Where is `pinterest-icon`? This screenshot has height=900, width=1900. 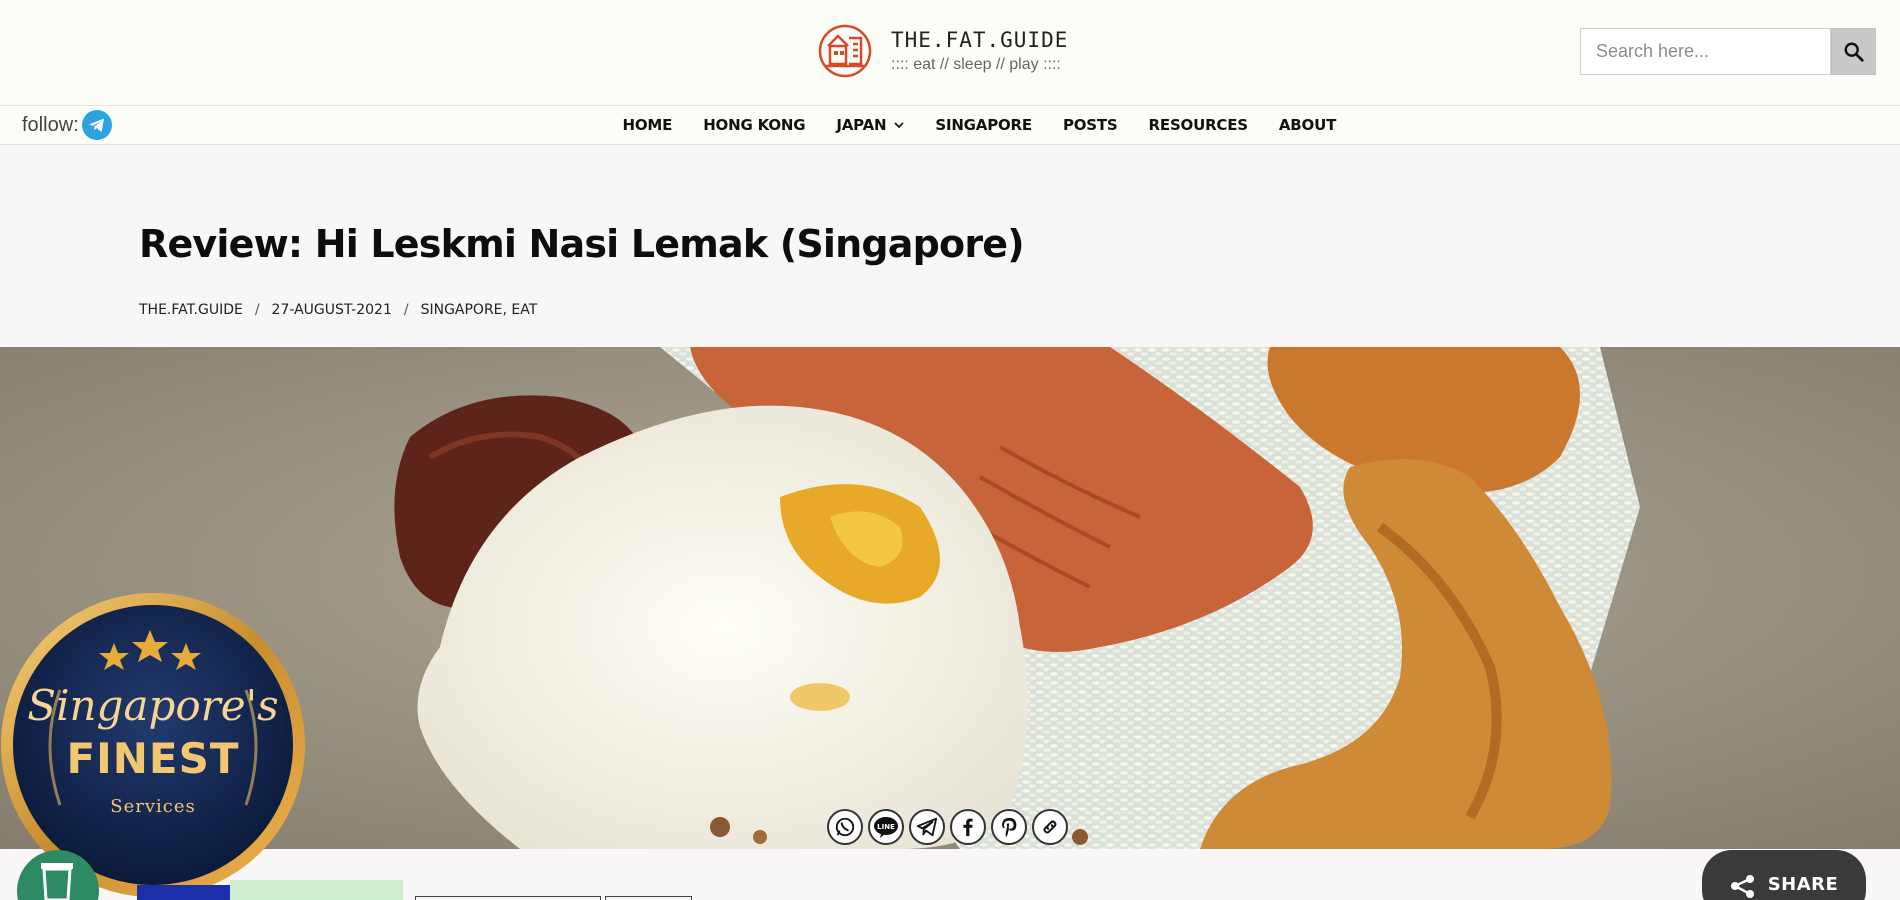 pinterest-icon is located at coordinates (1009, 827).